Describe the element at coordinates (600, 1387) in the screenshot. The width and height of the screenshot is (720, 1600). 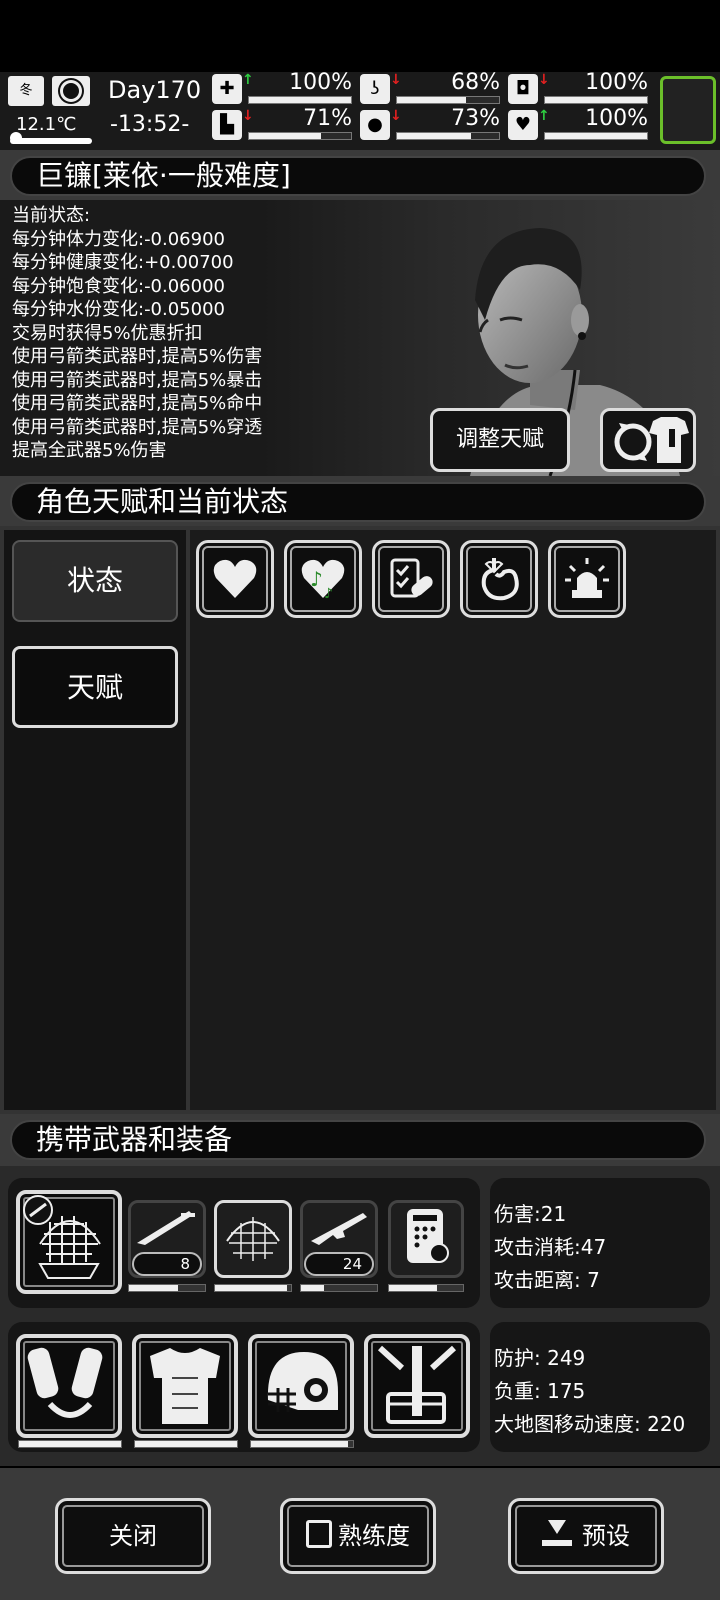
I see `armor-stats: 防护: 249 负重: 175 大地图移动速度: 220` at that location.